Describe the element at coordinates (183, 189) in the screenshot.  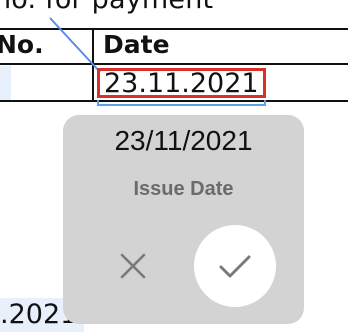
I see `popup-field-label: Issue Date` at that location.